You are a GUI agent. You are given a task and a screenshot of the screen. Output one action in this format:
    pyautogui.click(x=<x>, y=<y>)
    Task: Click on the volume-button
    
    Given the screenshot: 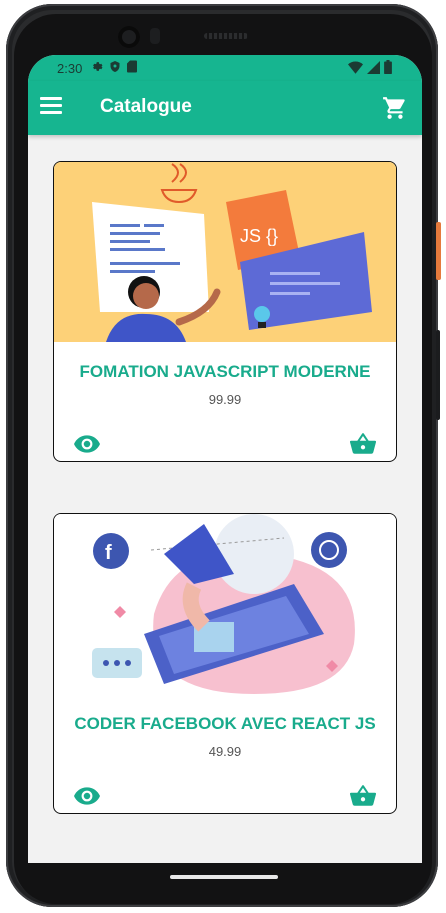 What is the action you would take?
    pyautogui.click(x=438, y=375)
    